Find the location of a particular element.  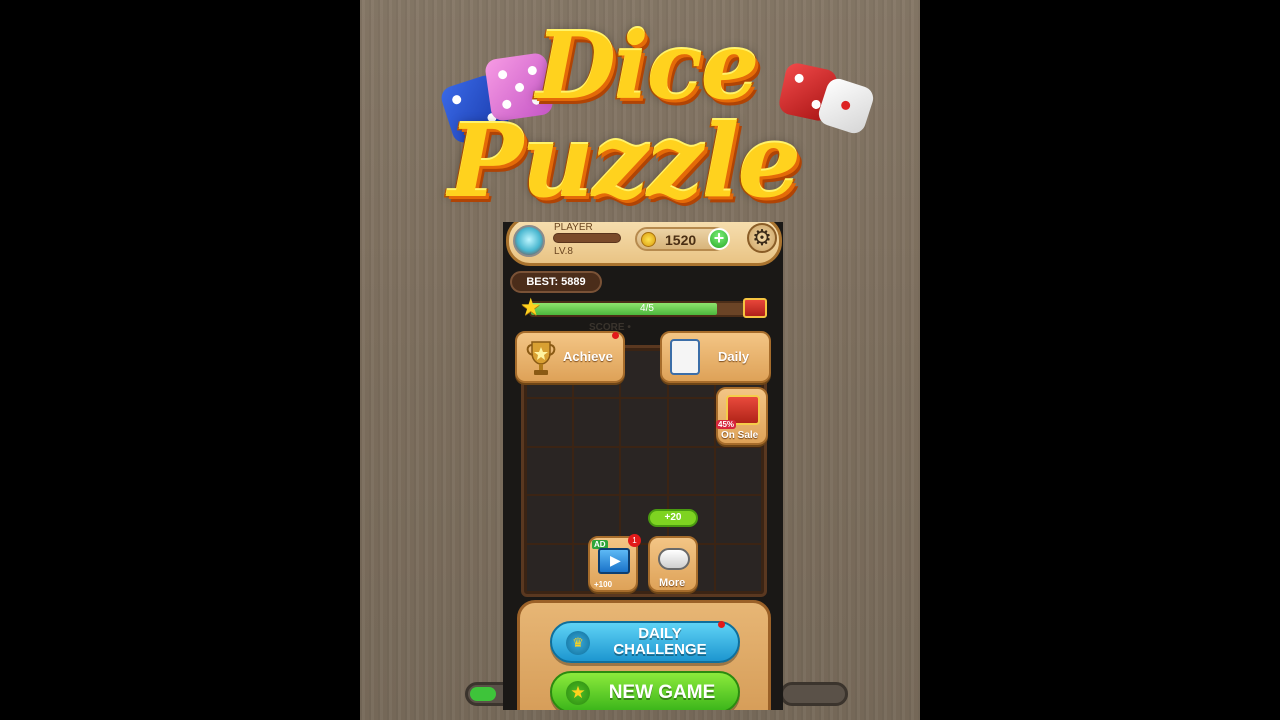

player-name: PLAYER is located at coordinates (573, 227).